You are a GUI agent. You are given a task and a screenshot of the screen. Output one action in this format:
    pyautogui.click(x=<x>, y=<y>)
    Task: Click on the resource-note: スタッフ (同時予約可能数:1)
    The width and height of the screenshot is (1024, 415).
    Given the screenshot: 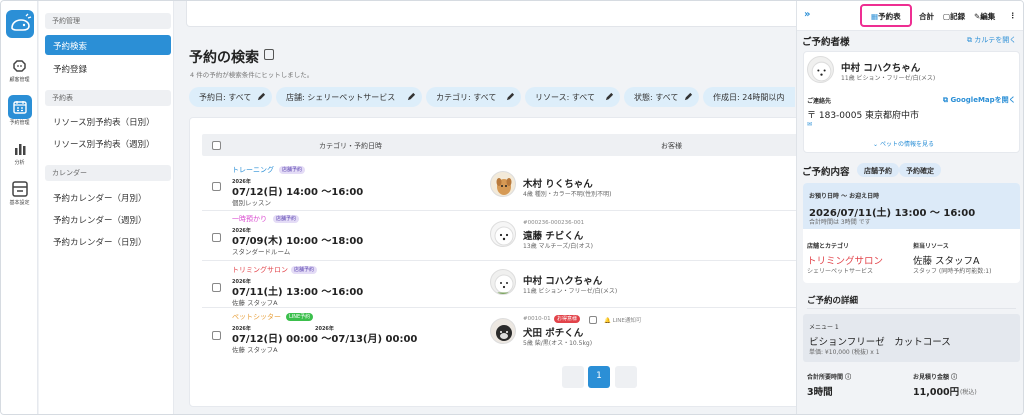 What is the action you would take?
    pyautogui.click(x=952, y=271)
    